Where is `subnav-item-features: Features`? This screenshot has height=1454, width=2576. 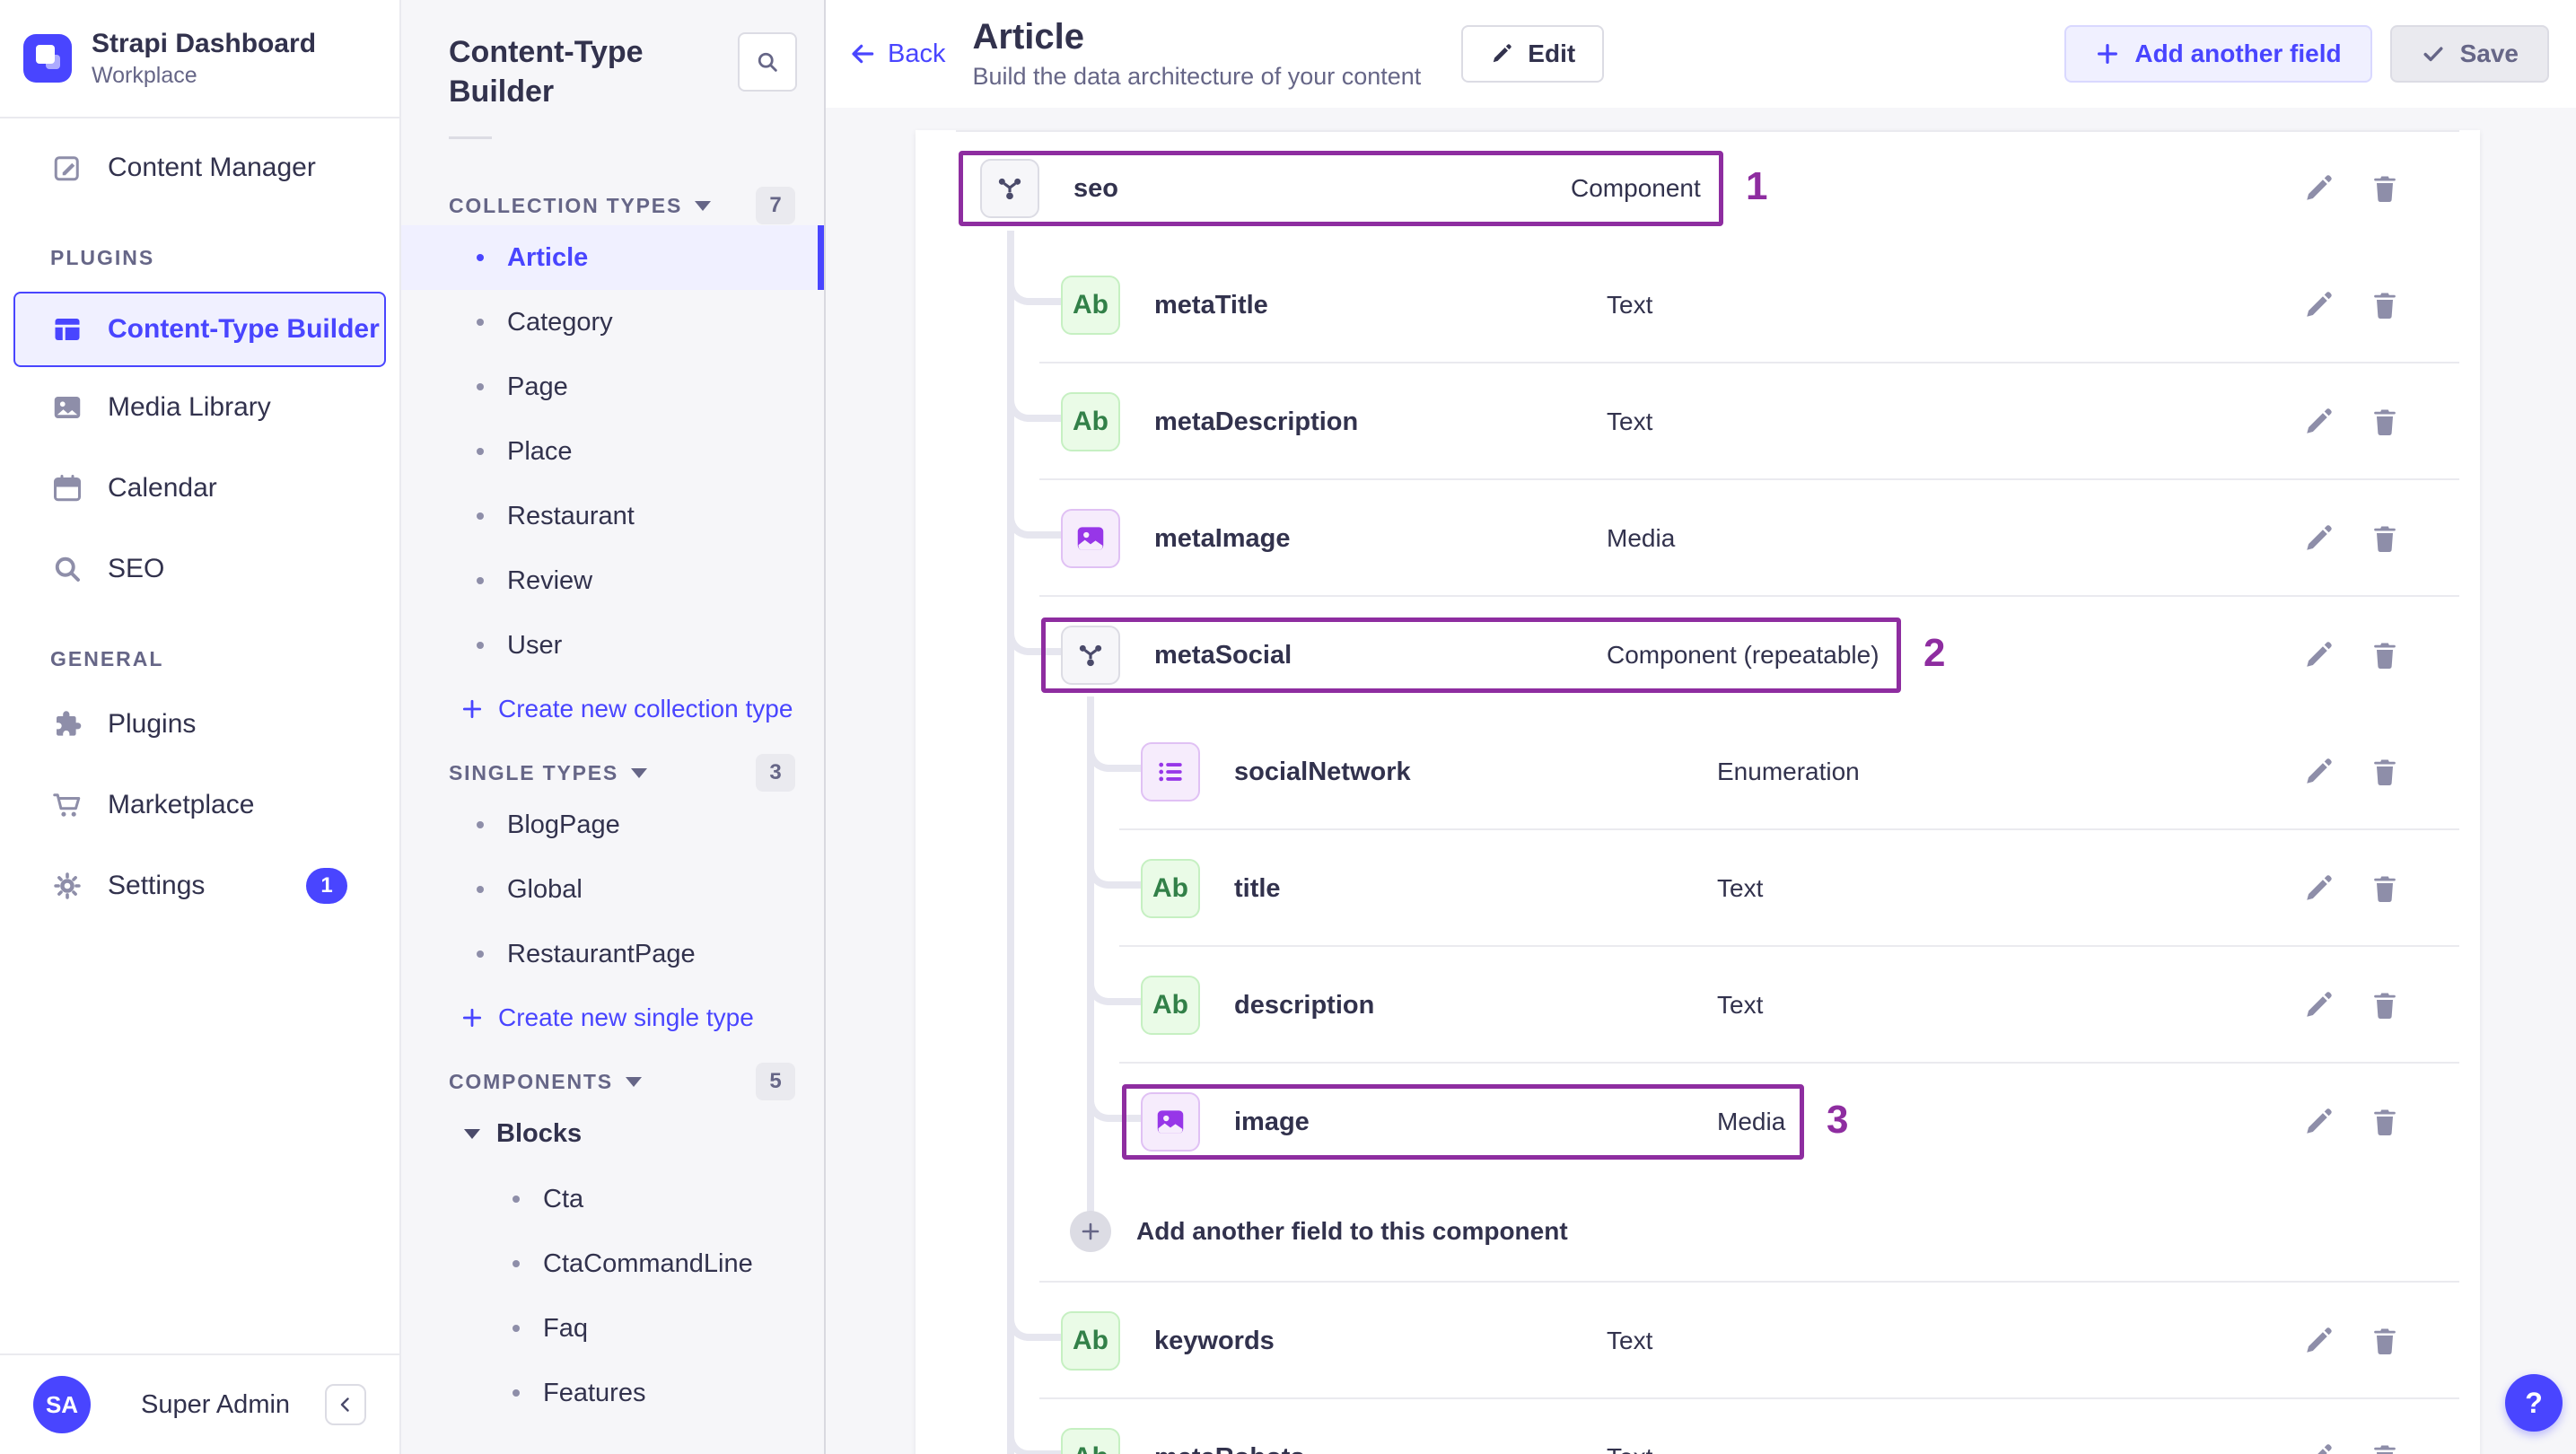
subnav-item-features: Features is located at coordinates (612, 1393).